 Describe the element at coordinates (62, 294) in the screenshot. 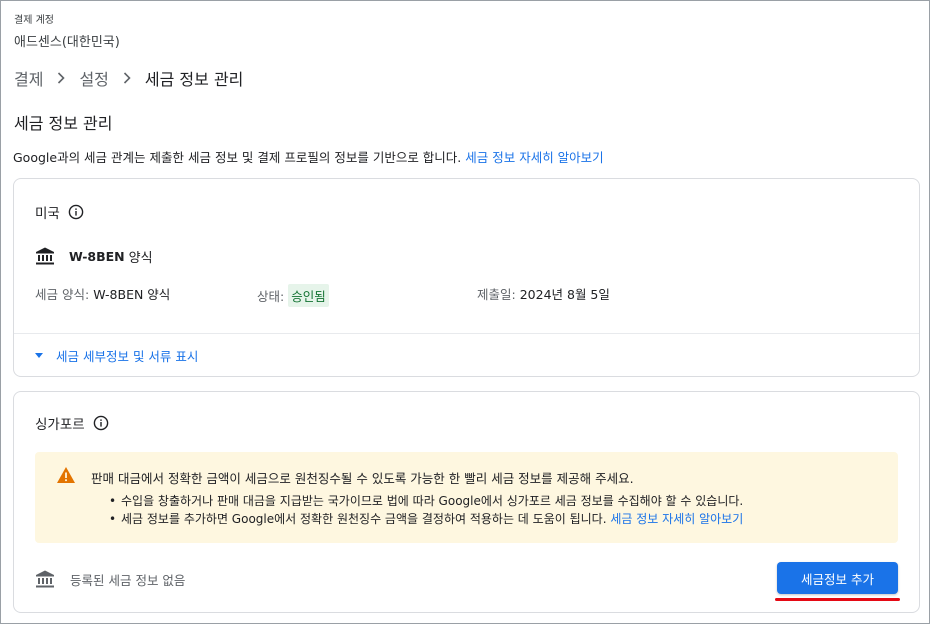

I see `tax-form-type-label: 세금 양식:` at that location.